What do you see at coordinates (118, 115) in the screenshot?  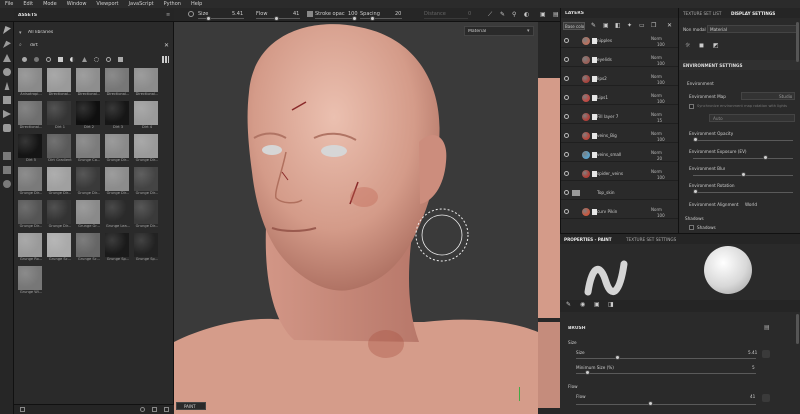 I see `asset-thumbnail: Dirt 3` at bounding box center [118, 115].